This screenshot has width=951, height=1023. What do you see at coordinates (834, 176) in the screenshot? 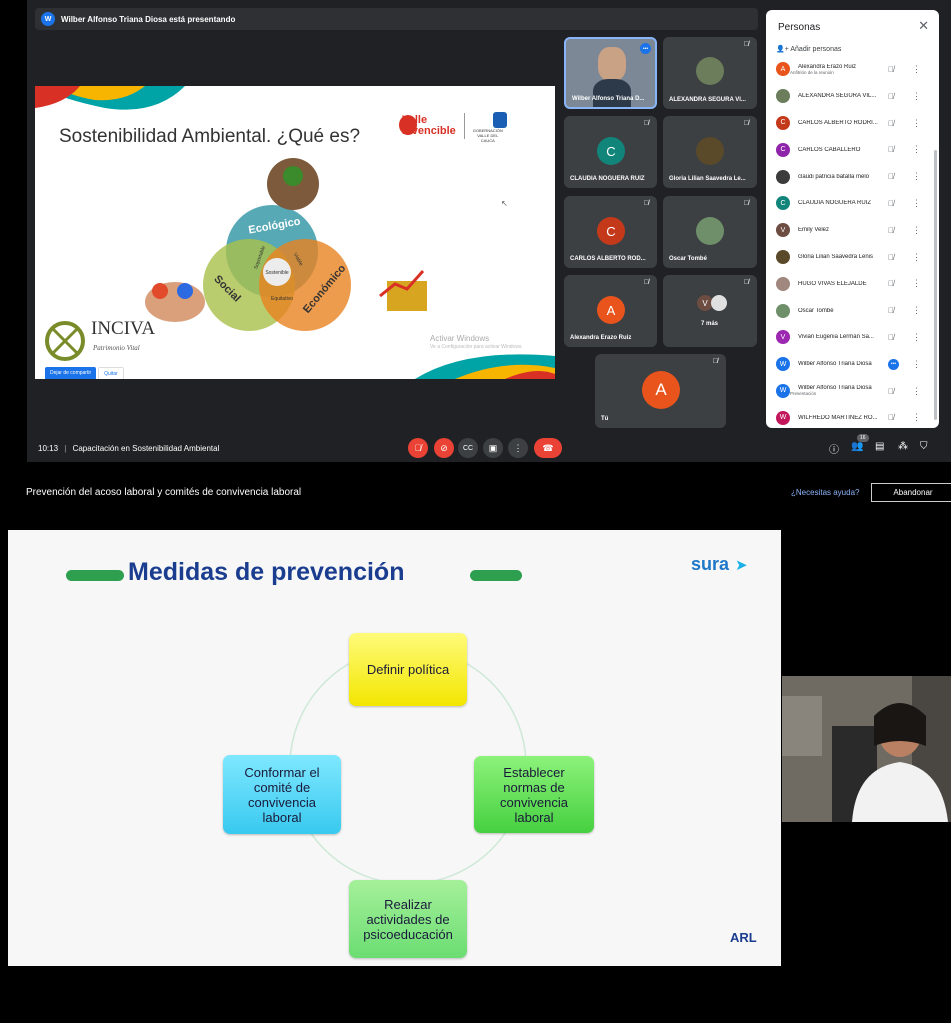
I see `participant-name: claudi patricia bataIla melo` at bounding box center [834, 176].